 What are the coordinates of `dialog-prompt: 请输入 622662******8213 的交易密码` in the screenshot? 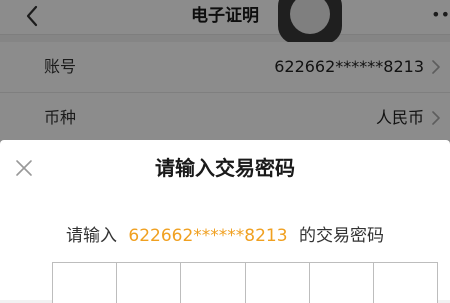 It's located at (225, 236).